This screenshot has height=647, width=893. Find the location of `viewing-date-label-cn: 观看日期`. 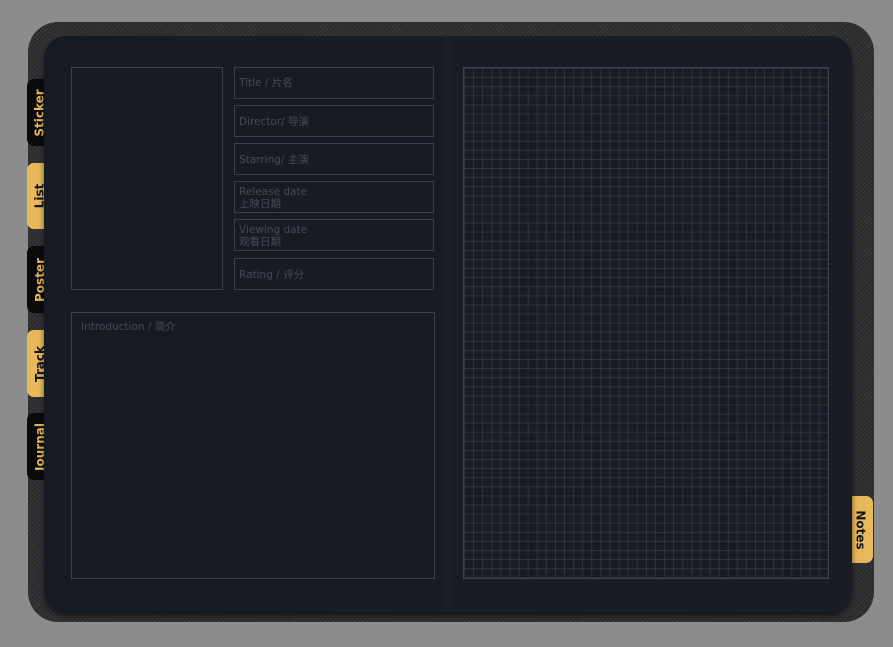

viewing-date-label-cn: 观看日期 is located at coordinates (260, 242).